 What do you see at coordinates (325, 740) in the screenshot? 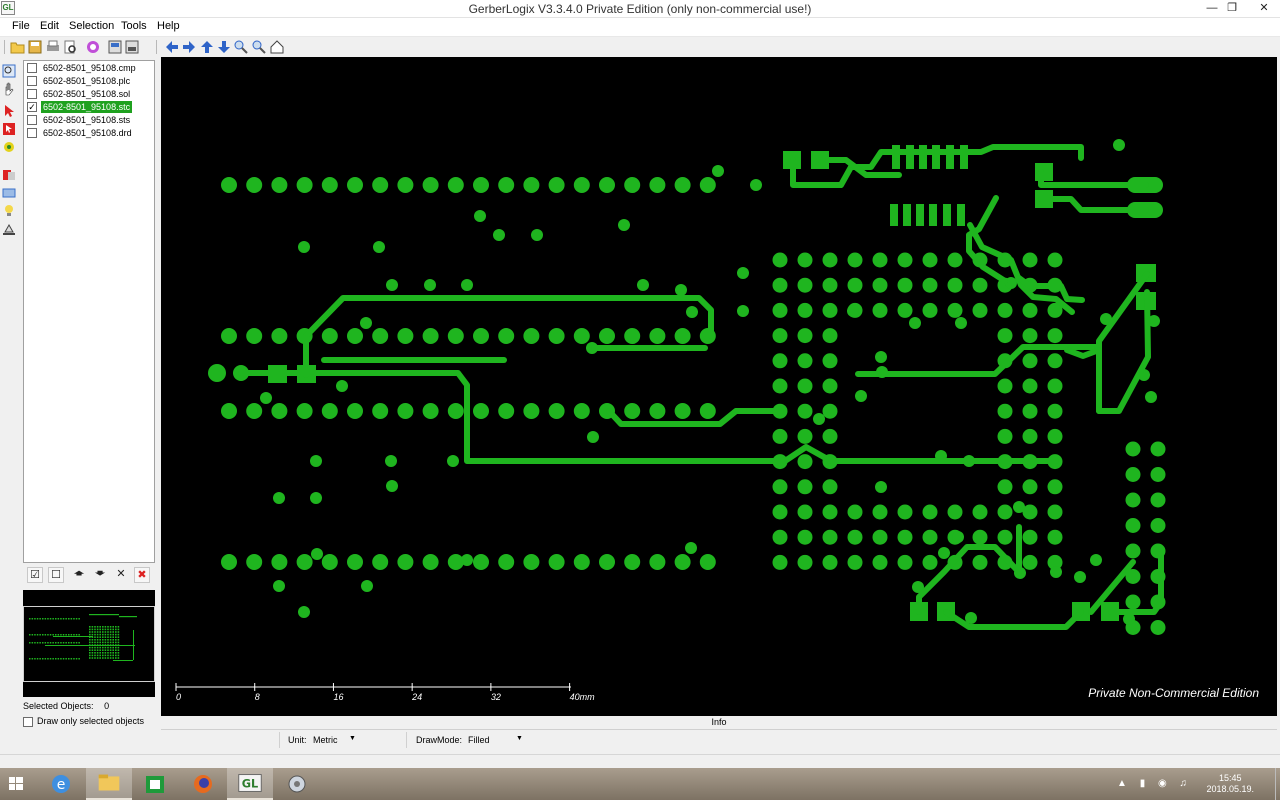
I see `unit-select: Metric` at bounding box center [325, 740].